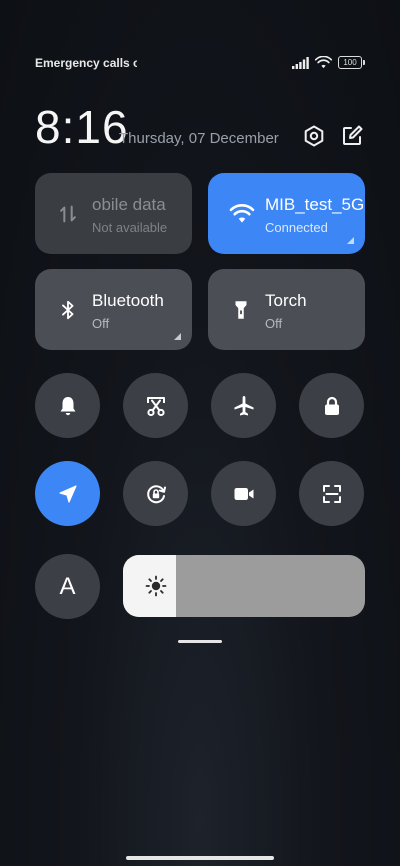 Image resolution: width=400 pixels, height=866 pixels. I want to click on rotation-lock-icon, so click(156, 493).